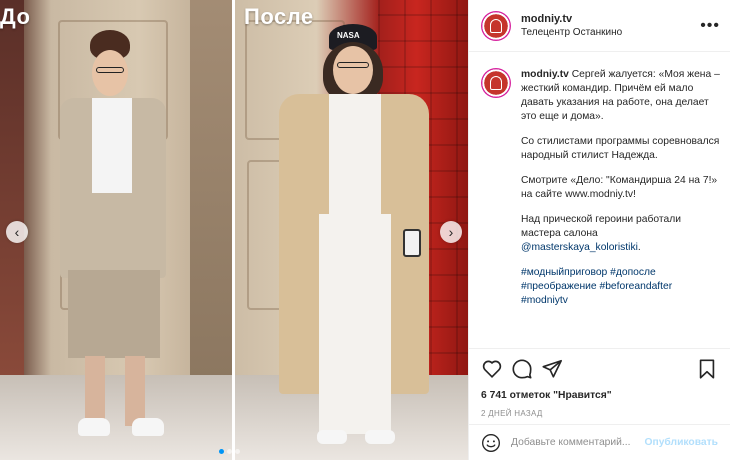 The image size is (730, 460). What do you see at coordinates (15, 16) in the screenshot?
I see `before-label: До` at bounding box center [15, 16].